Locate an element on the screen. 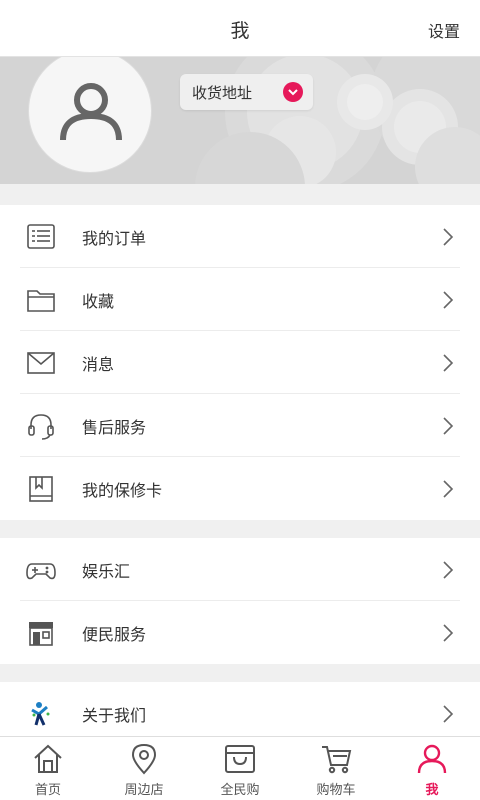 This screenshot has height=800, width=480. menu-item-label: 我的保修卡 is located at coordinates (122, 490).